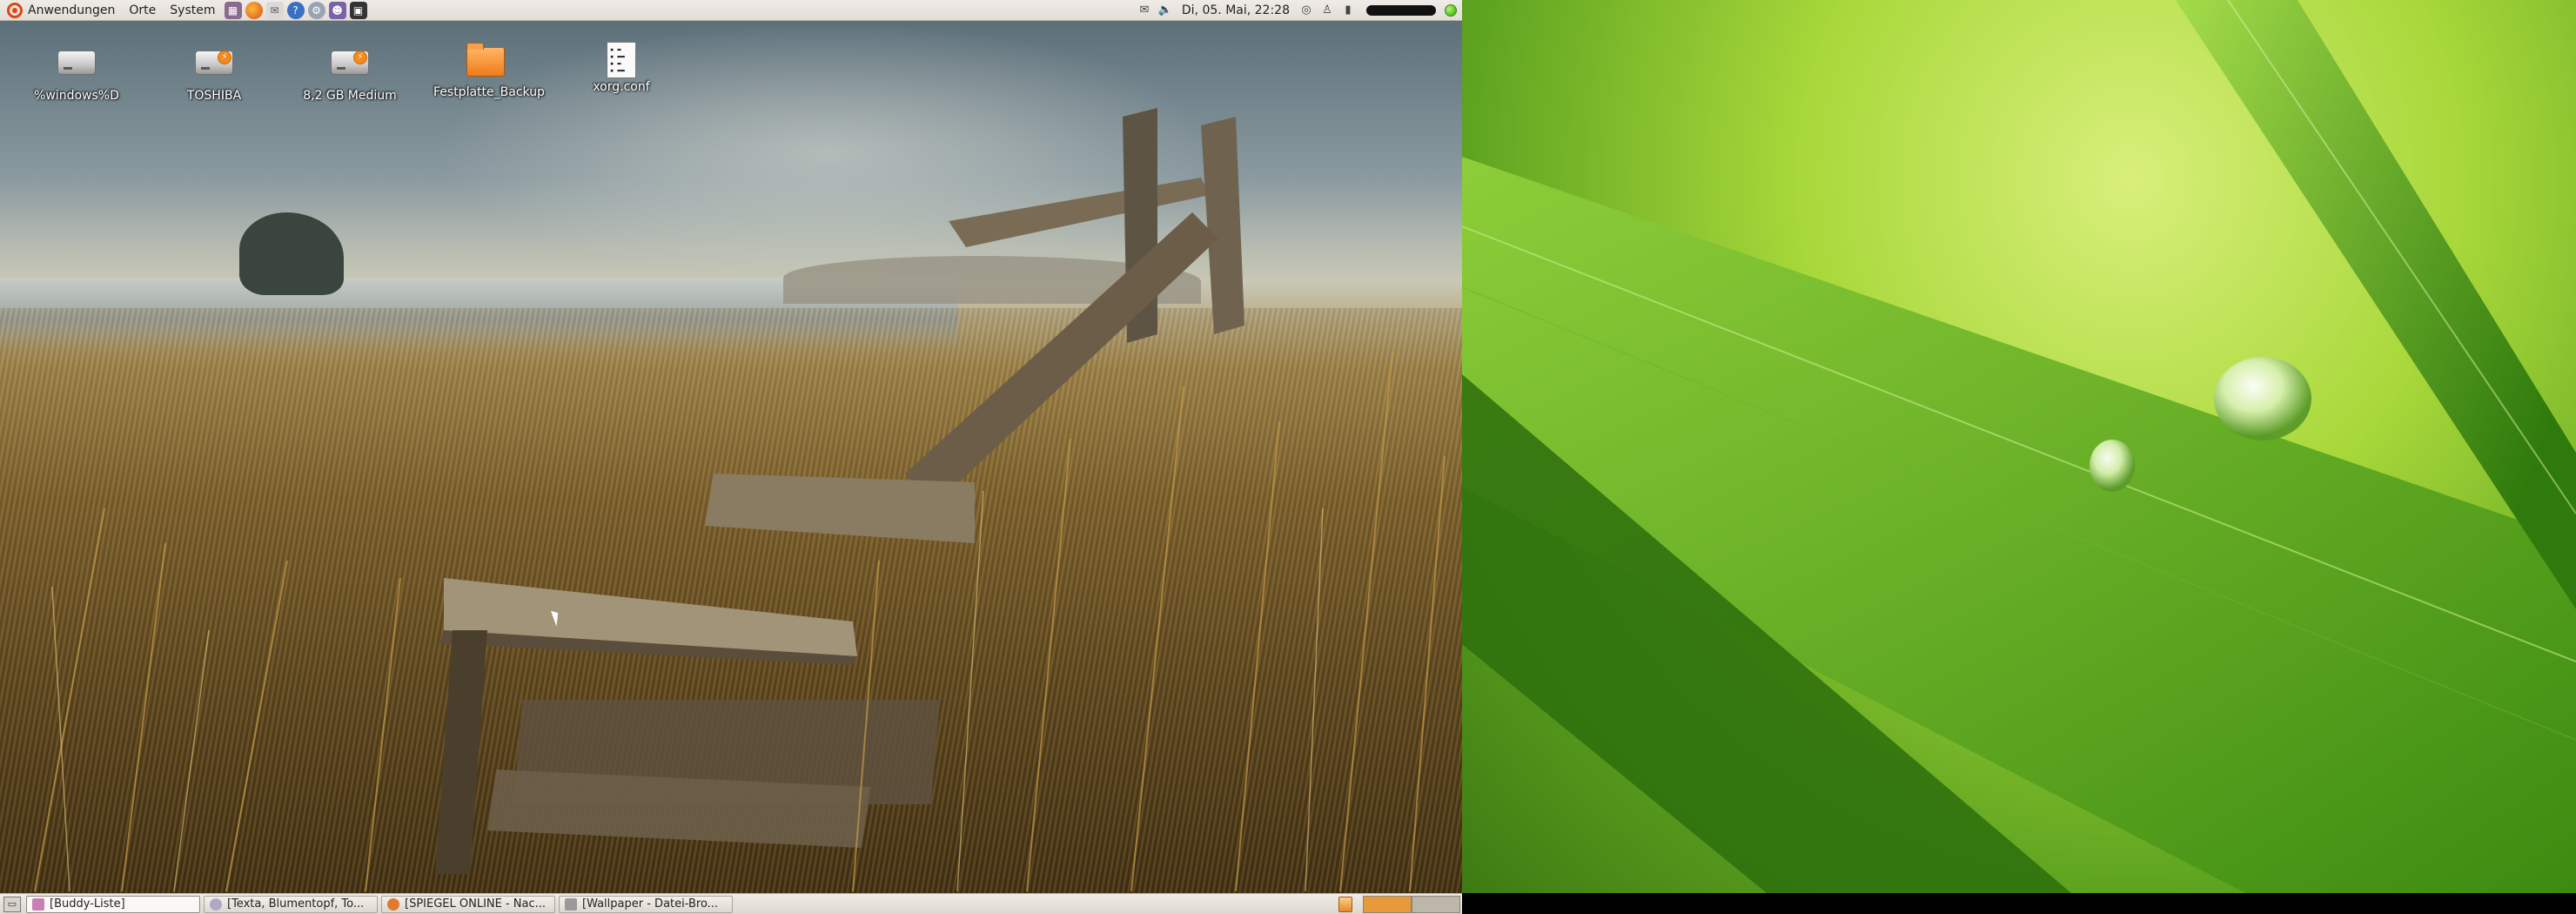  I want to click on screen-bottom-strip, so click(2019, 903).